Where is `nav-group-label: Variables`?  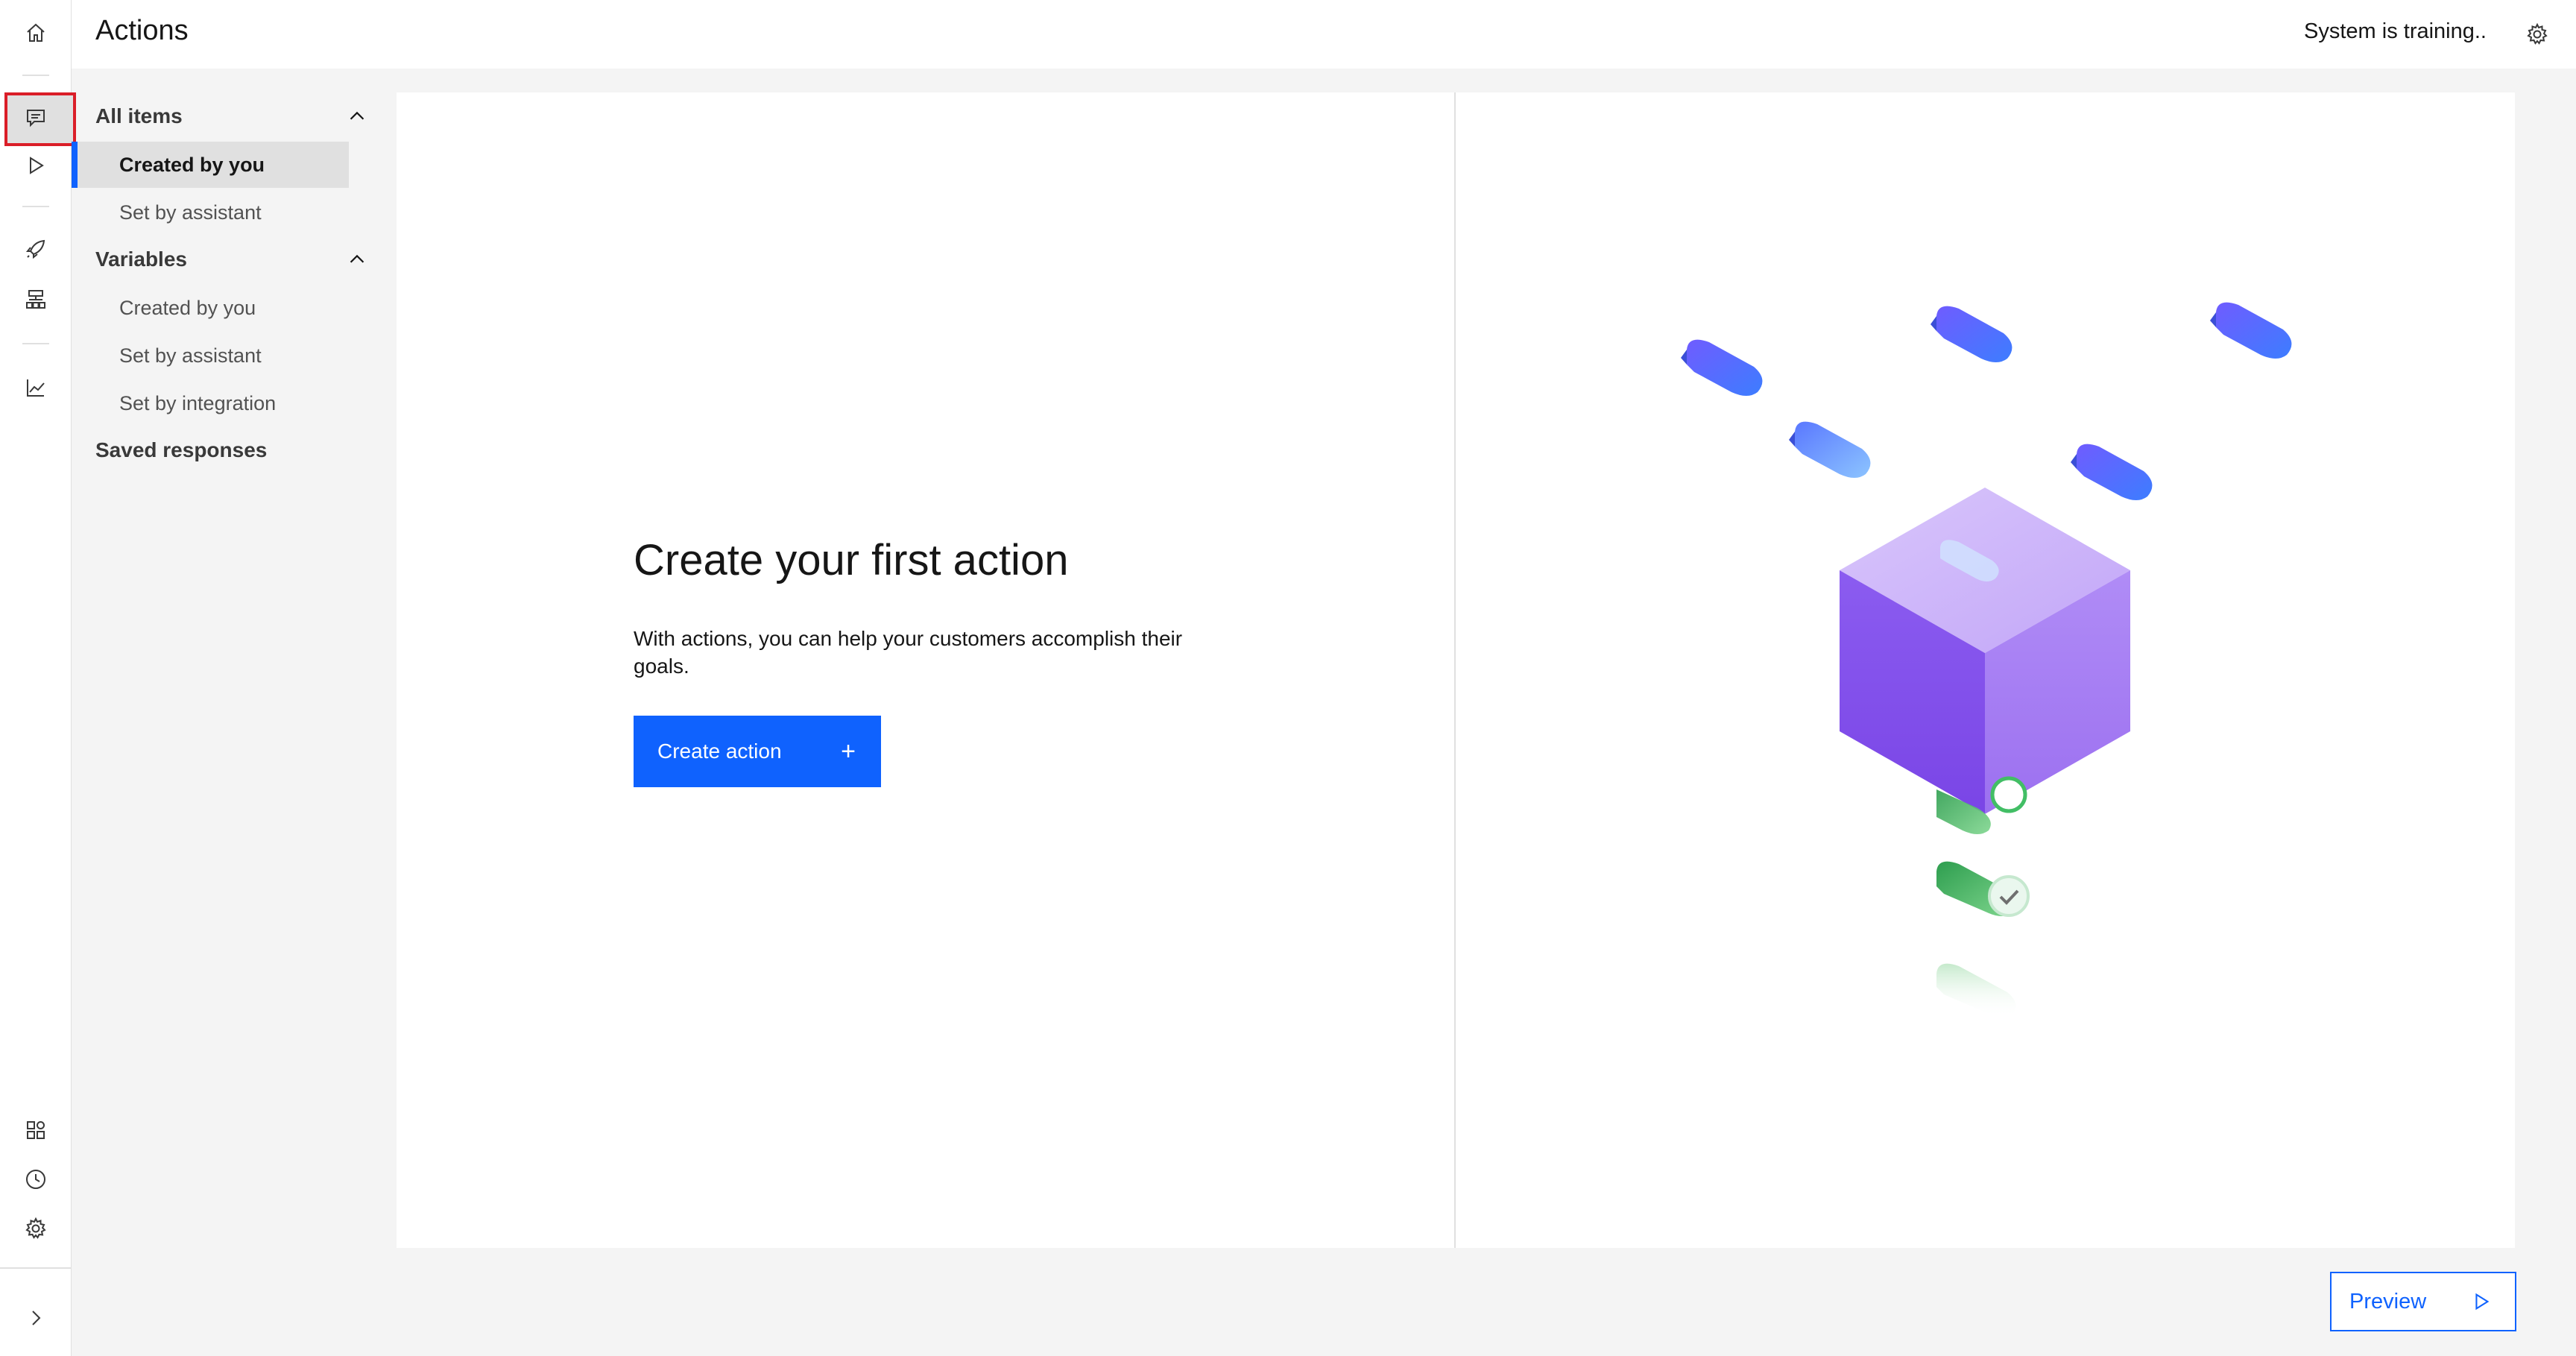 nav-group-label: Variables is located at coordinates (141, 259).